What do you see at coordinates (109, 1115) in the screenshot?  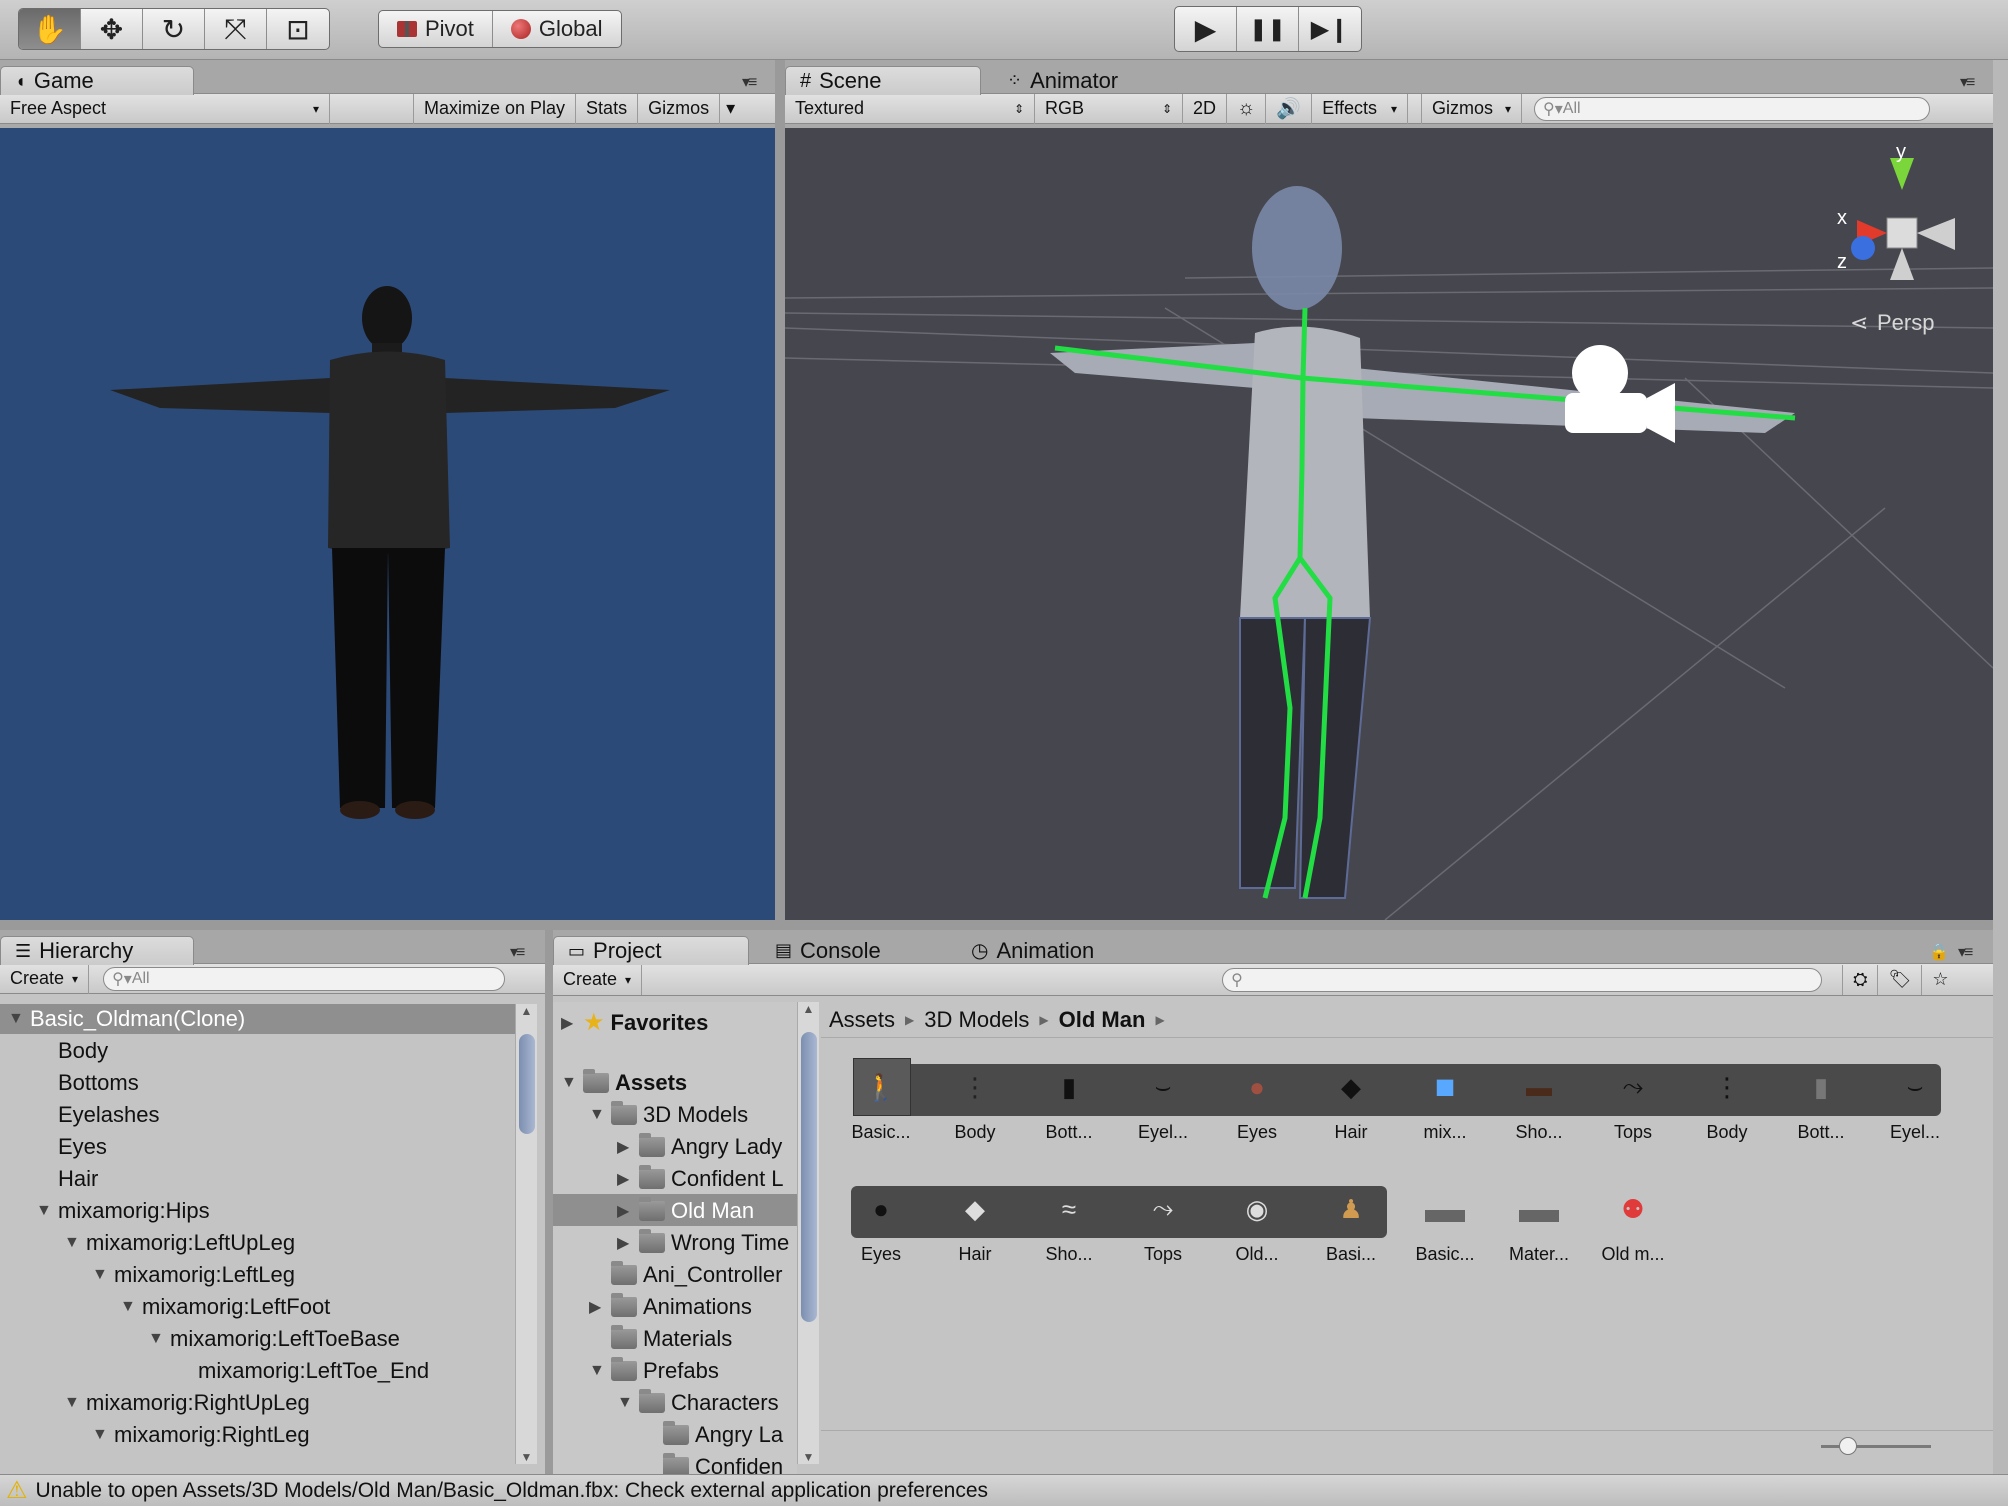 I see `hierarchy-item: Eyelashes` at bounding box center [109, 1115].